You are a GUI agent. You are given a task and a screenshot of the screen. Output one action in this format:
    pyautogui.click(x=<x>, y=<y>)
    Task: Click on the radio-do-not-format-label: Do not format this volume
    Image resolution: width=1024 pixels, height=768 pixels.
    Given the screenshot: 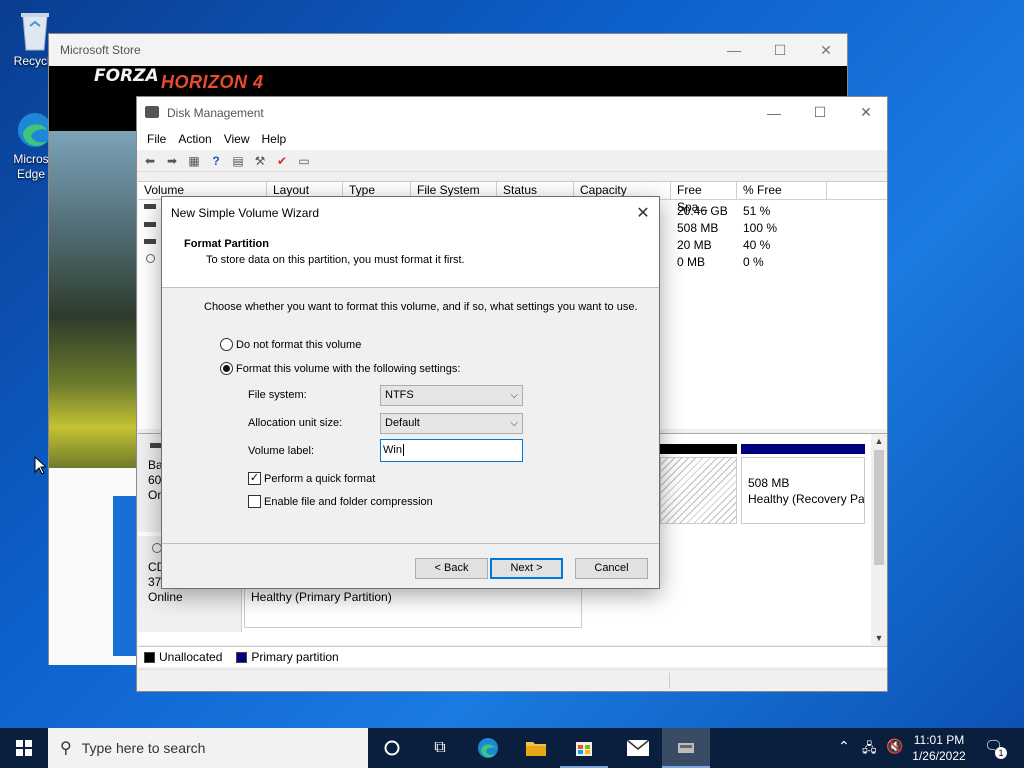 What is the action you would take?
    pyautogui.click(x=298, y=345)
    